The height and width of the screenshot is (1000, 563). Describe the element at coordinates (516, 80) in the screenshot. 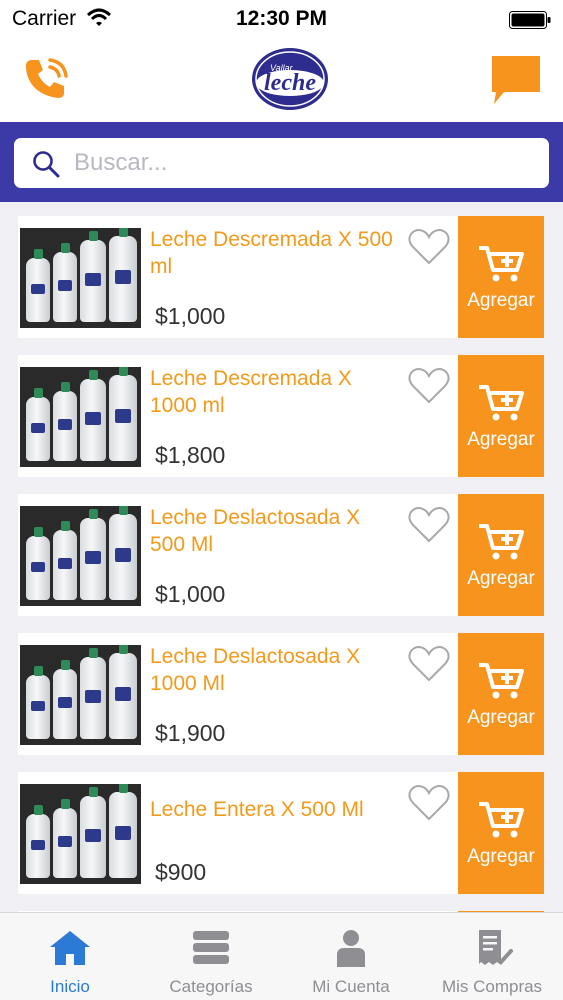

I see `chat-icon` at that location.